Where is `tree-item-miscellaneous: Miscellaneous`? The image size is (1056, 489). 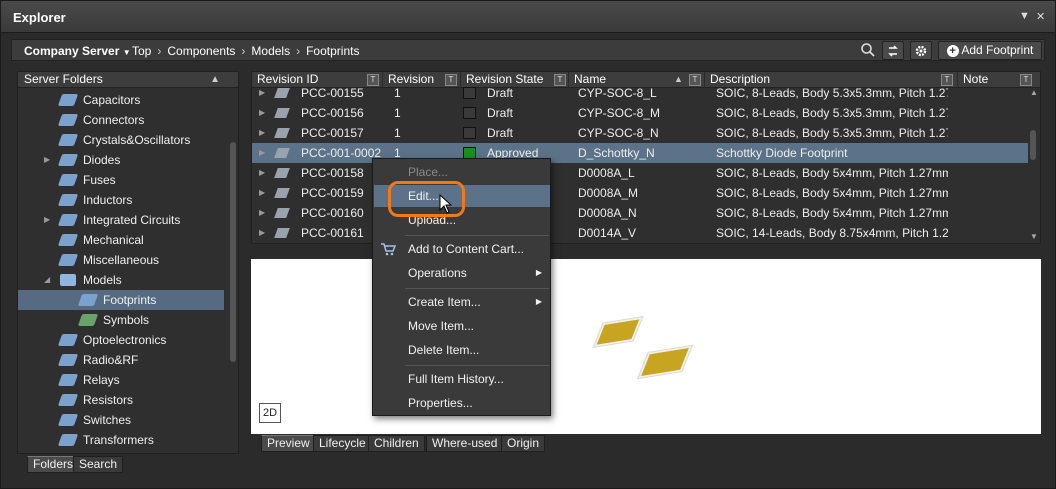
tree-item-miscellaneous: Miscellaneous is located at coordinates (121, 260).